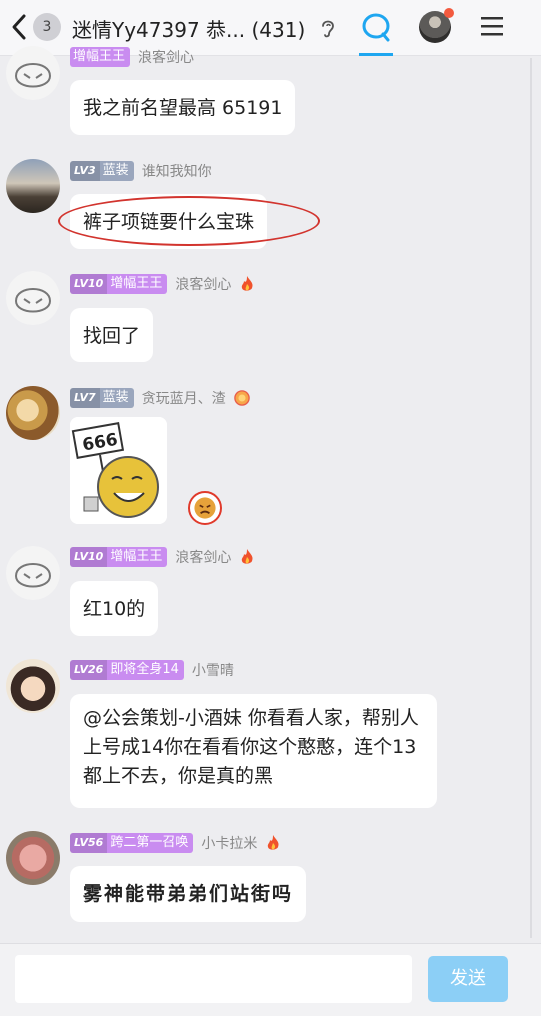 This screenshot has height=1016, width=541. What do you see at coordinates (100, 57) in the screenshot?
I see `level-badge: 增幅王王` at bounding box center [100, 57].